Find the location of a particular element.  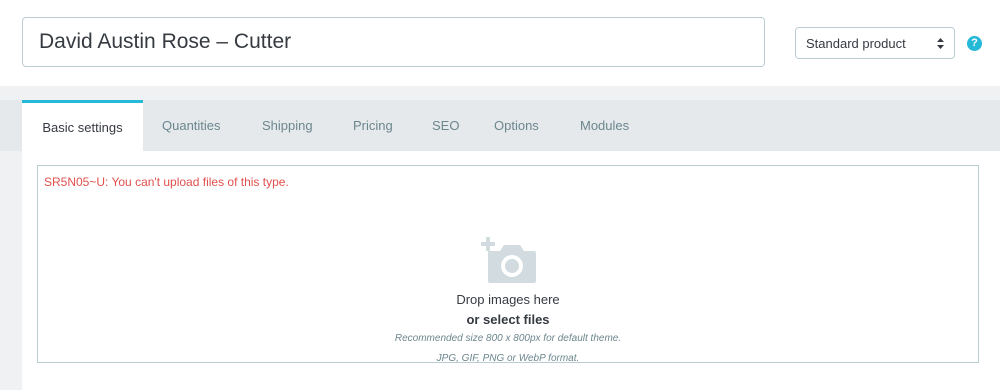

tab-shipping: Shipping is located at coordinates (287, 125).